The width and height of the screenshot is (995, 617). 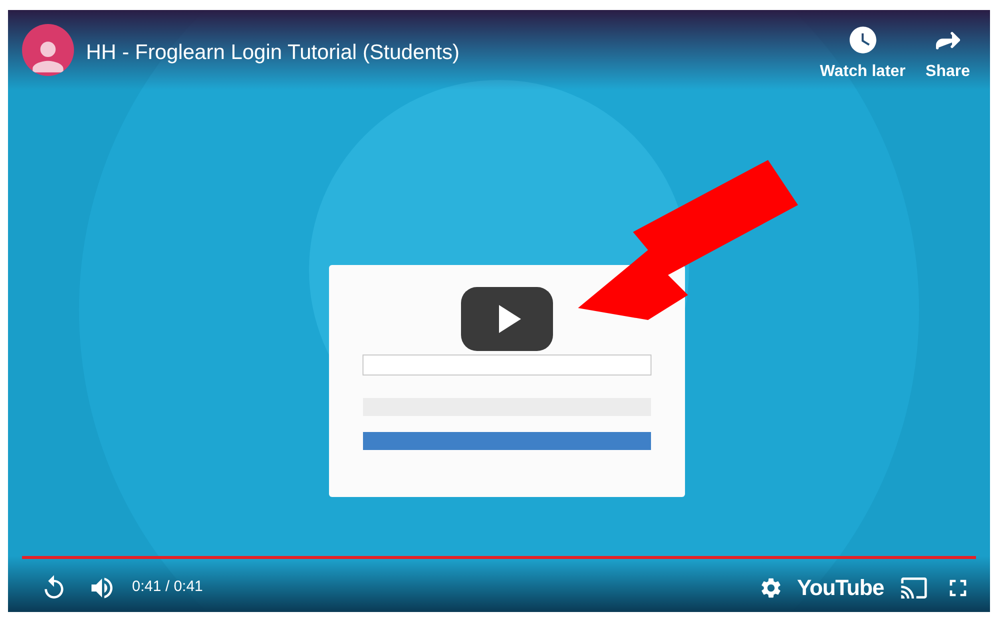 I want to click on watch-later-button: Watch later, so click(x=863, y=54).